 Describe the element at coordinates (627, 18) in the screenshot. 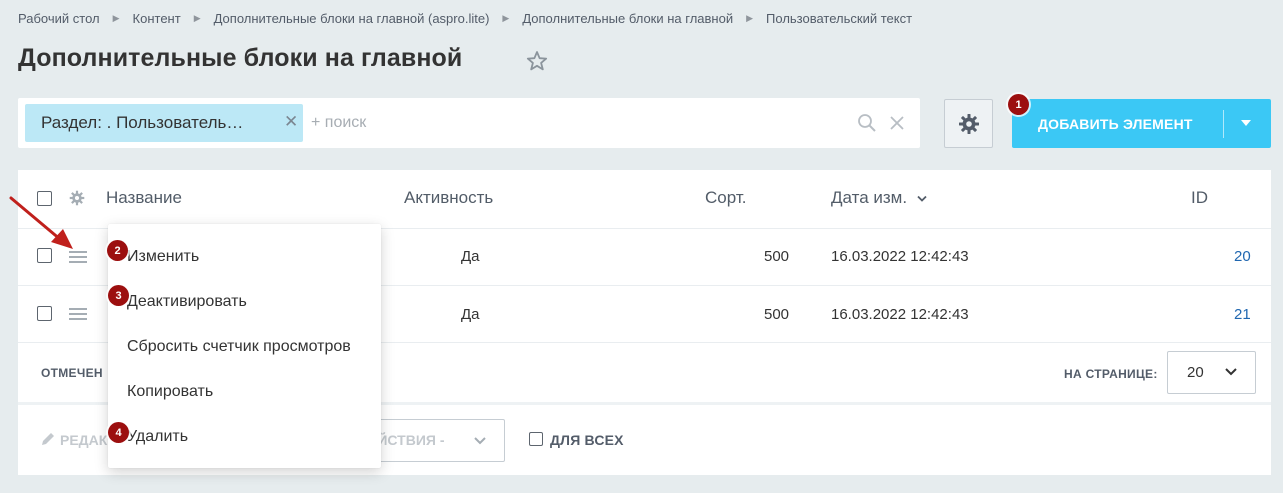

I see `breadcrumb-item-iblock: Дополнительные блоки на главной` at that location.